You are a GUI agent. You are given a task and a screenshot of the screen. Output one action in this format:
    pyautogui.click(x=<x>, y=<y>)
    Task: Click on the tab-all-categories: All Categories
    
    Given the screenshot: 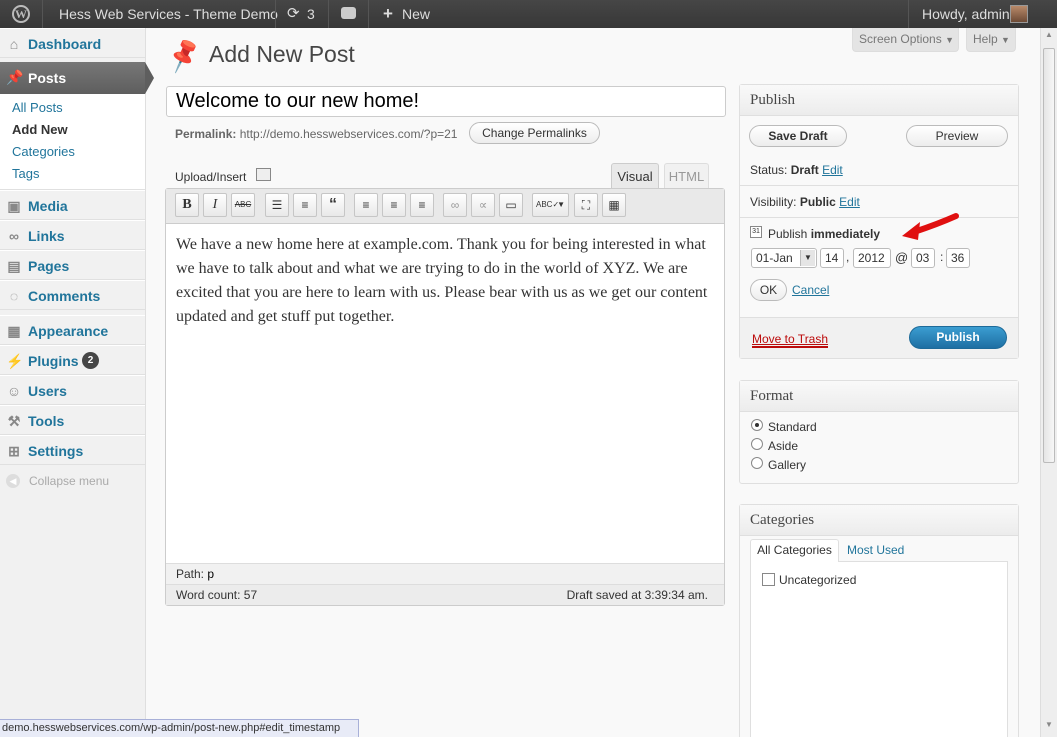 What is the action you would take?
    pyautogui.click(x=794, y=550)
    